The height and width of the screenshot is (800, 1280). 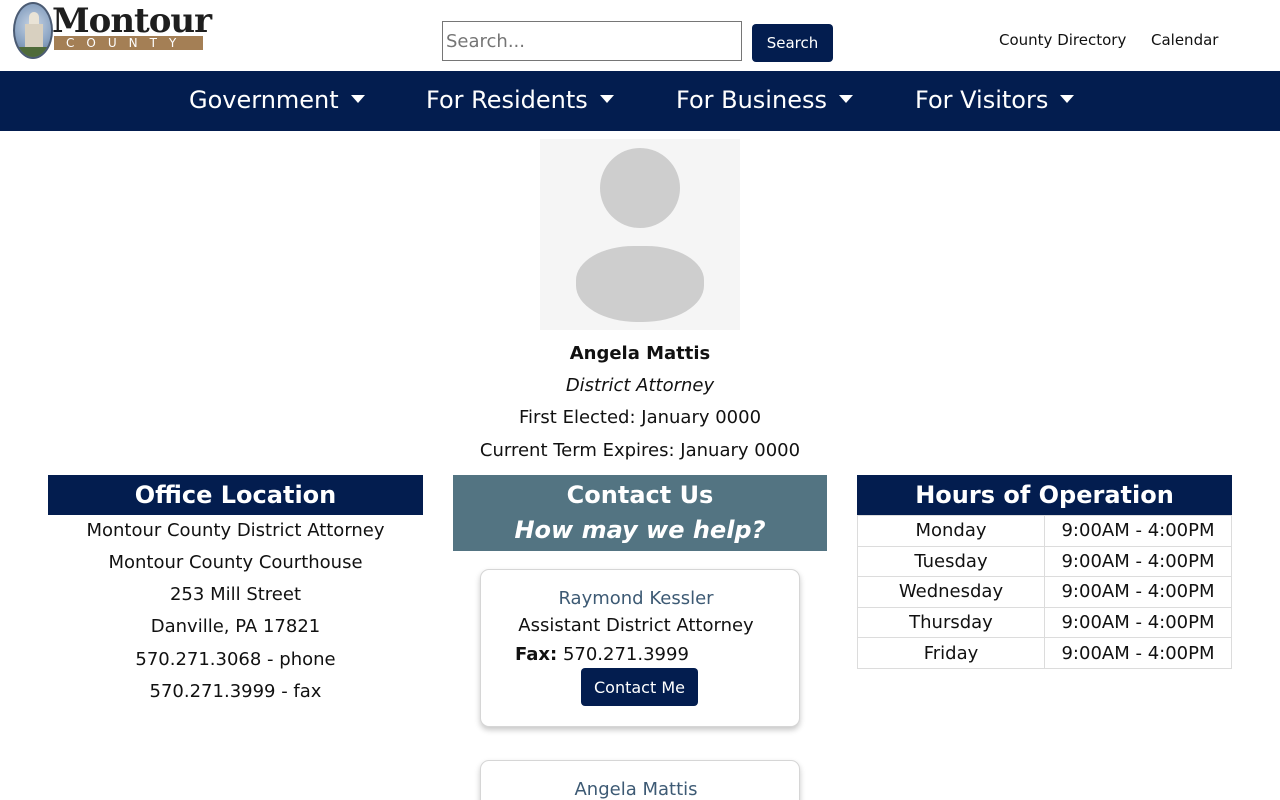 I want to click on office-location-heading: Office Location, so click(x=235, y=495).